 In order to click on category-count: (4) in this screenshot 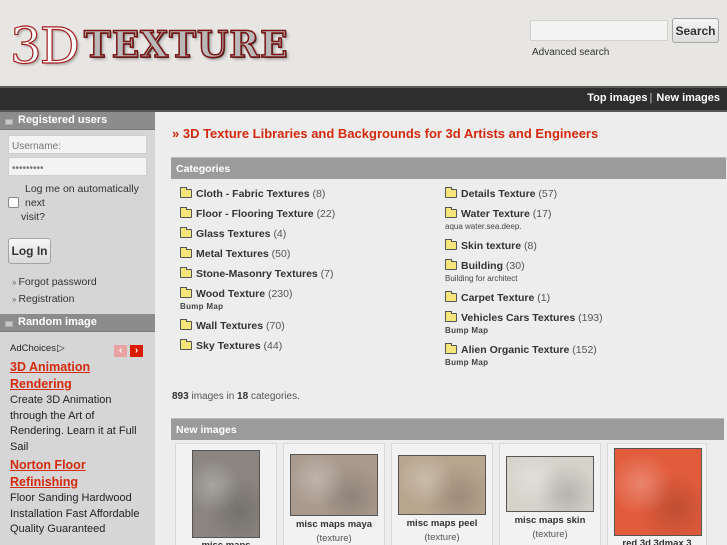, I will do `click(280, 234)`.